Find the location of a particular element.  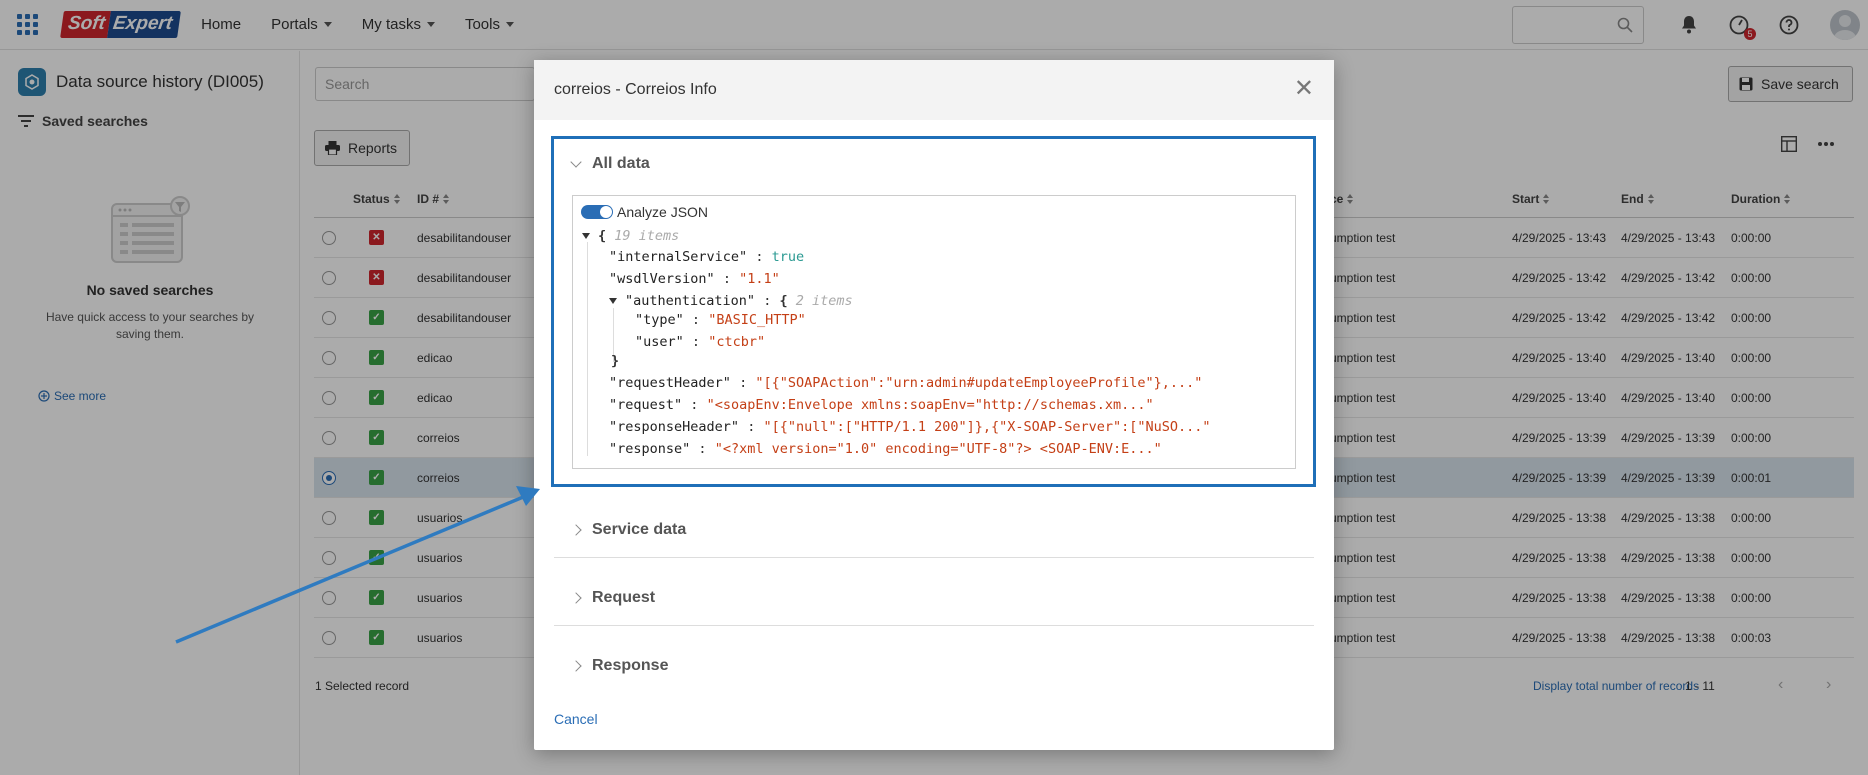

service-data-label: Service data is located at coordinates (639, 529).